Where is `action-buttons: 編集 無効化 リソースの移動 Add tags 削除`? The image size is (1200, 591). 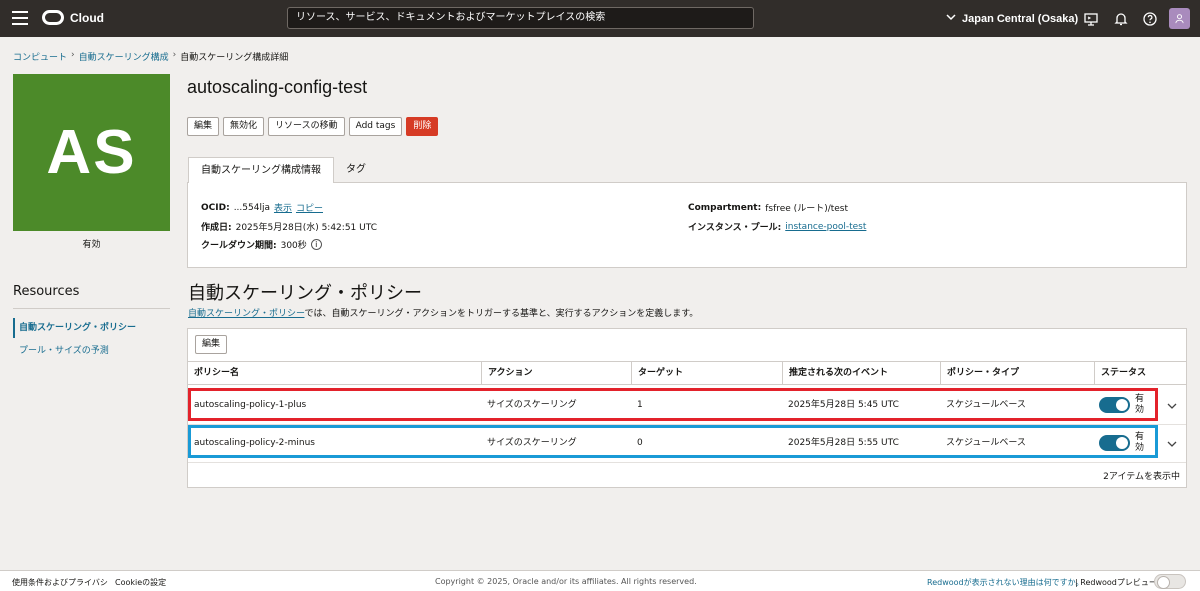 action-buttons: 編集 無効化 リソースの移動 Add tags 削除 is located at coordinates (313, 126).